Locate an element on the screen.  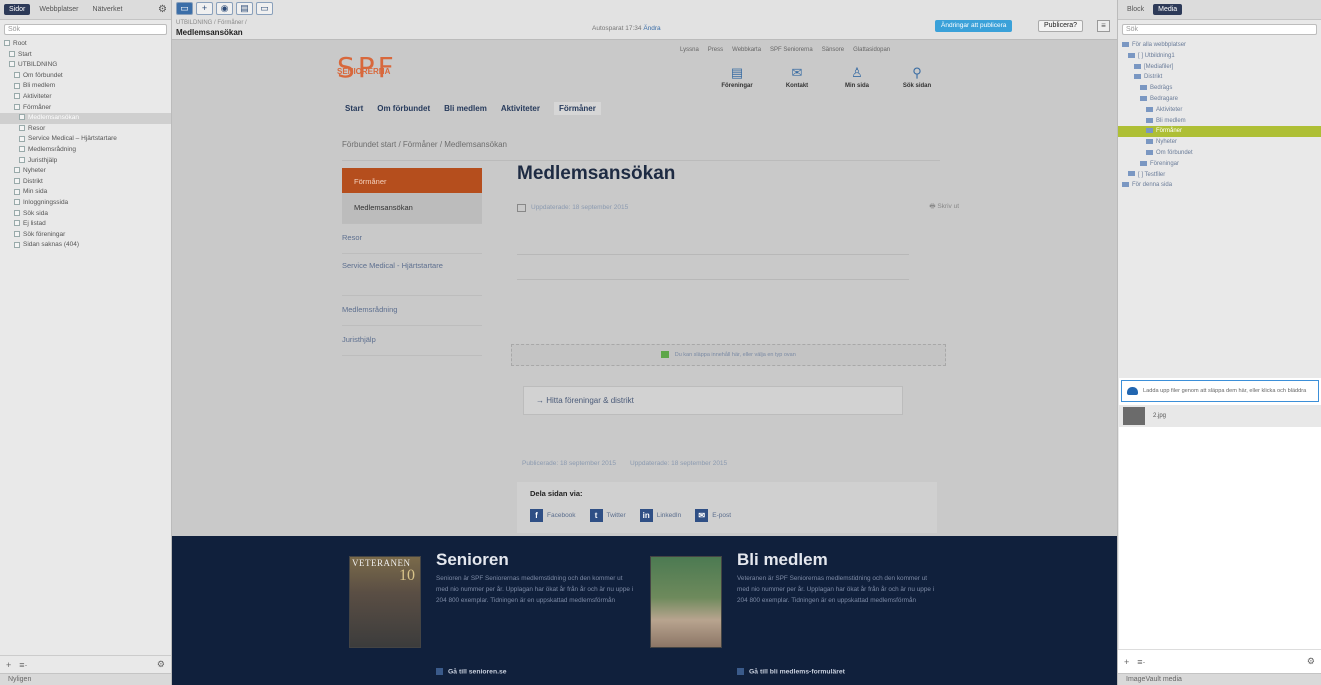
associations-icon: ▤ is located at coordinates (737, 72).